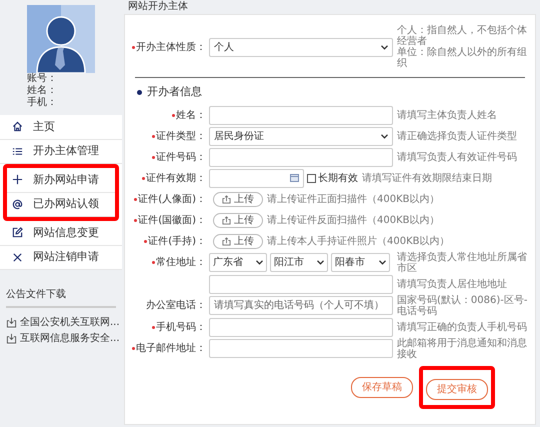 The width and height of the screenshot is (540, 427). Describe the element at coordinates (177, 241) in the screenshot. I see `field-label: 证件(手持)：` at that location.